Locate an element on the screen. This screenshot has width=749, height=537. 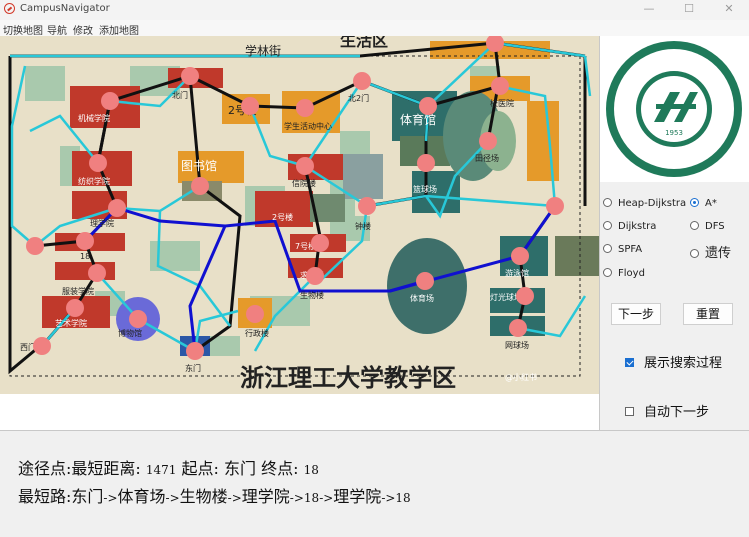
node-xinxi is located at coordinates (305, 166).